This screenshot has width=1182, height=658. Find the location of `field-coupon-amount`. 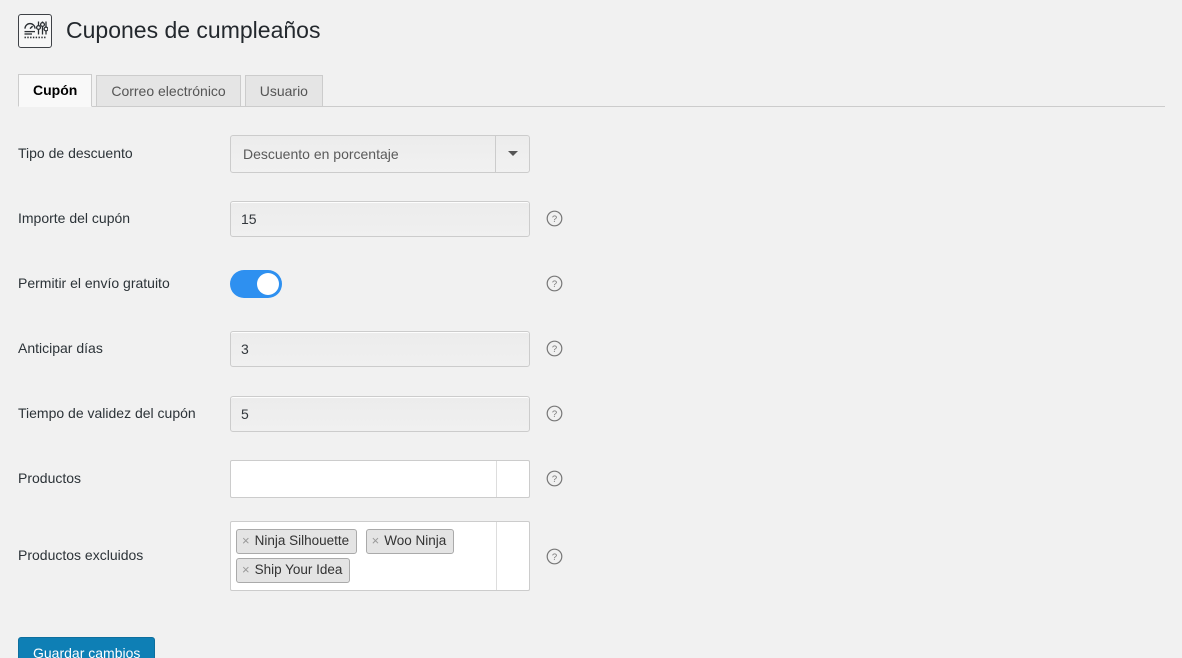

field-coupon-amount is located at coordinates (380, 218).